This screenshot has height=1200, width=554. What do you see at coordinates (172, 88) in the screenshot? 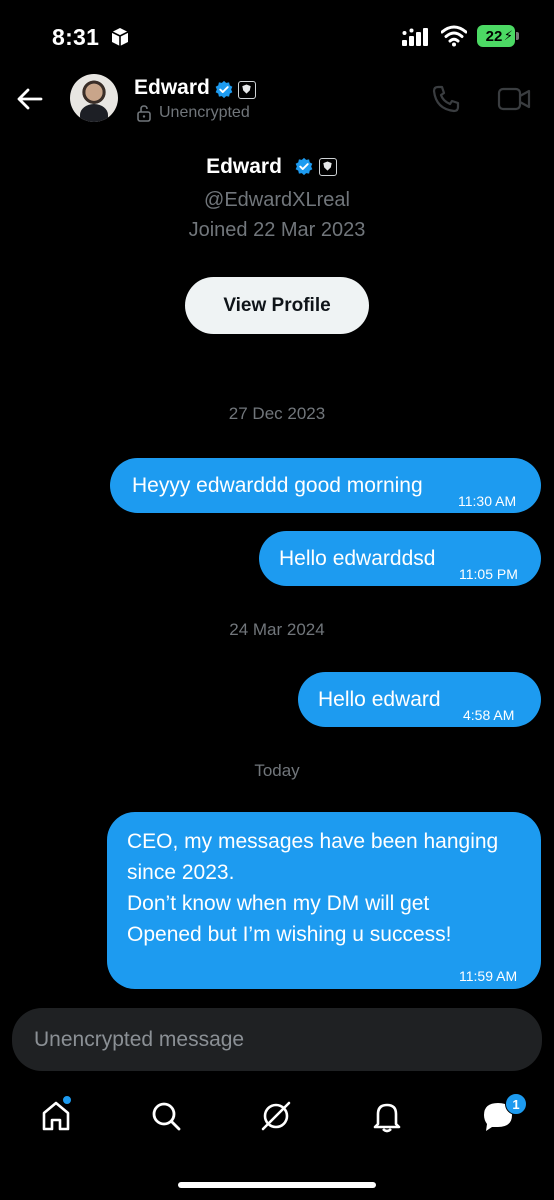
I see `header-name: Edward` at bounding box center [172, 88].